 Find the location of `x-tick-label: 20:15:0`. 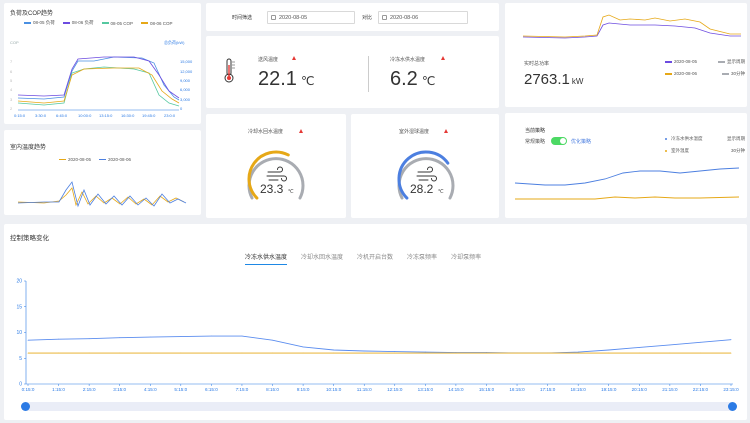

x-tick-label: 20:15:0 is located at coordinates (640, 389).